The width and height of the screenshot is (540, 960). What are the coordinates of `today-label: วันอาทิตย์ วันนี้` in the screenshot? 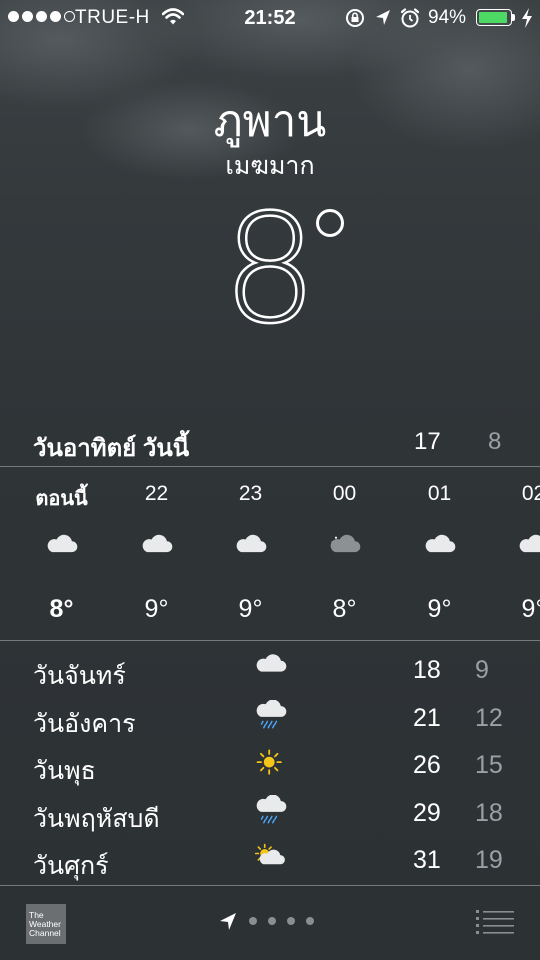 It's located at (111, 448).